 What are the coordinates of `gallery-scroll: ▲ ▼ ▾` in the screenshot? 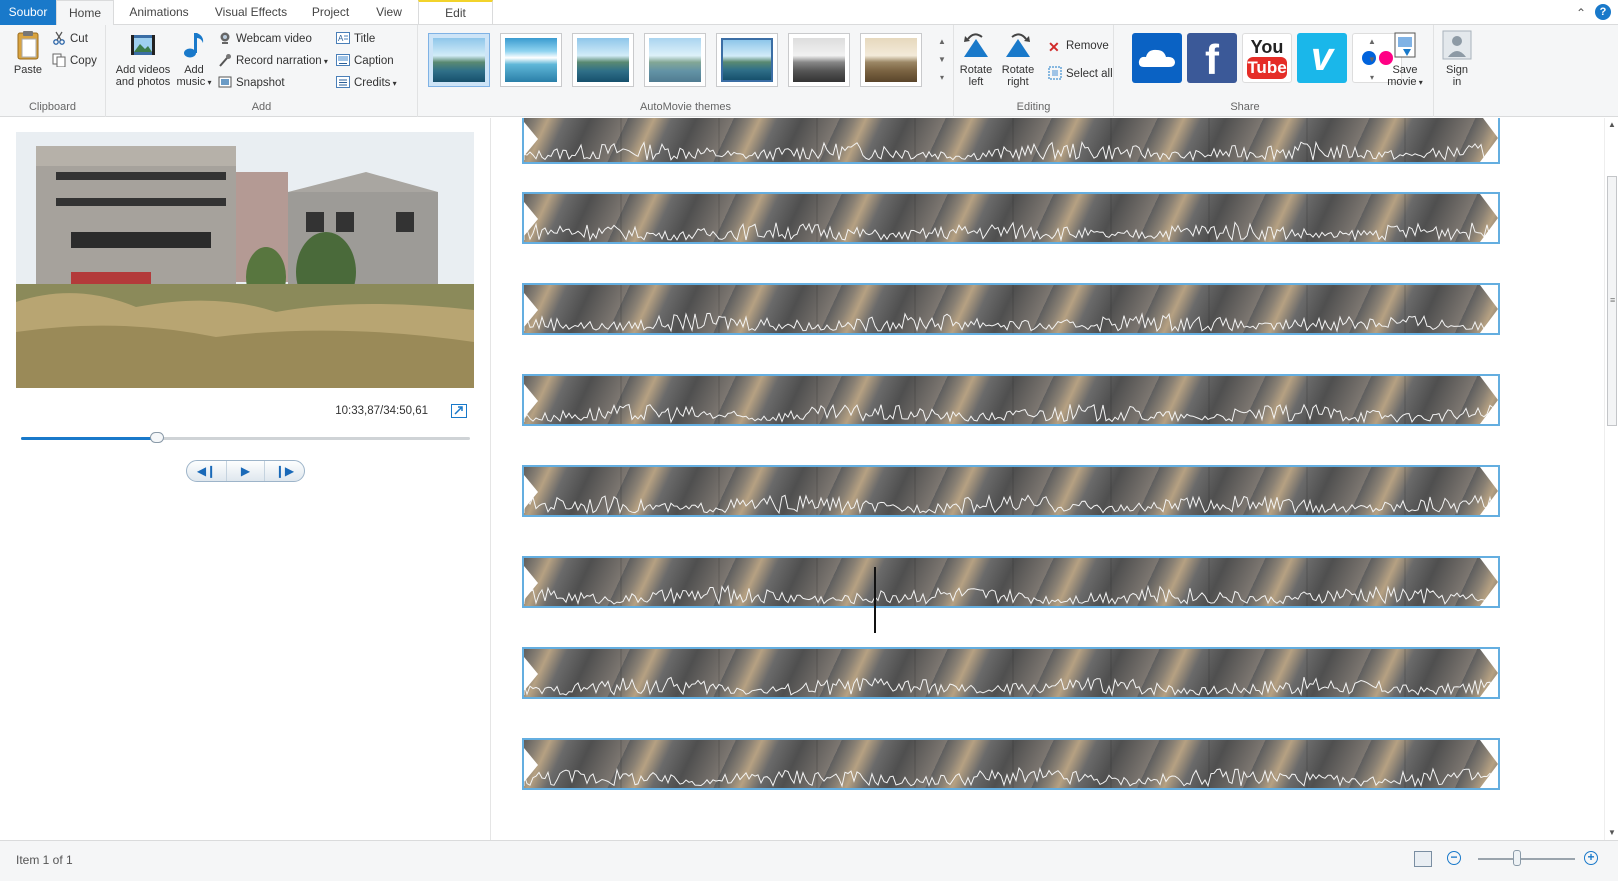 It's located at (942, 60).